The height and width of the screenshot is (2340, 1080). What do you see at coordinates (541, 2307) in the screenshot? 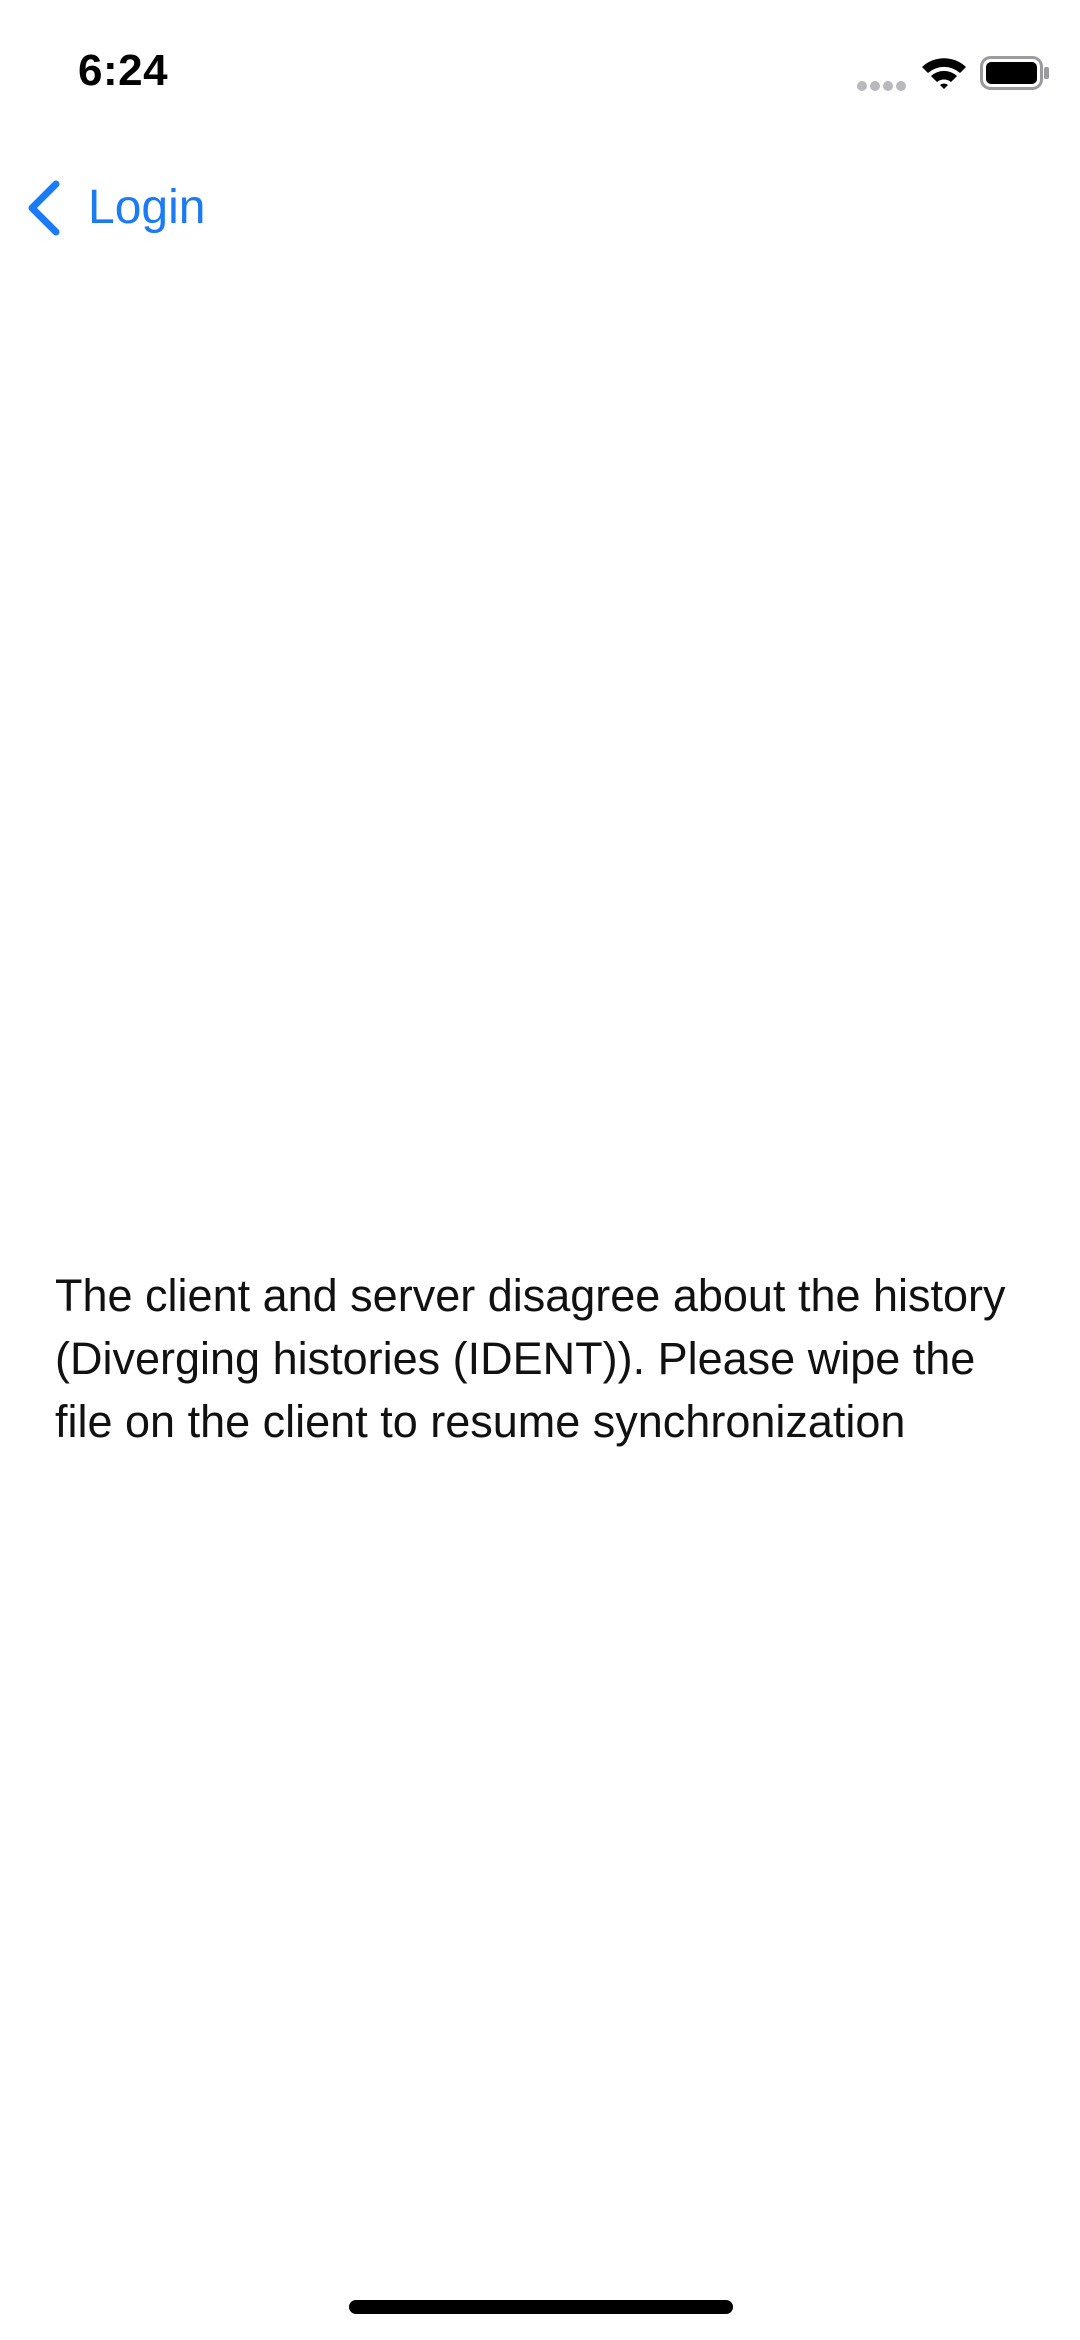
I see `home-indicator` at bounding box center [541, 2307].